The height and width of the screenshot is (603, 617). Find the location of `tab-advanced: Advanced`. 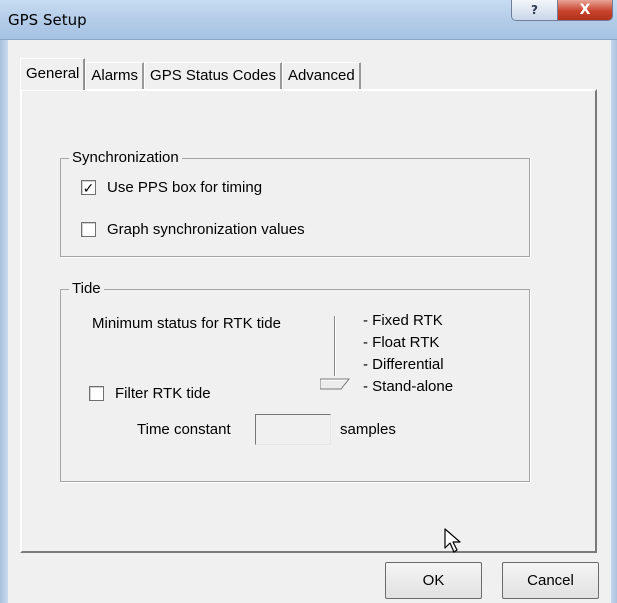

tab-advanced: Advanced is located at coordinates (321, 76).